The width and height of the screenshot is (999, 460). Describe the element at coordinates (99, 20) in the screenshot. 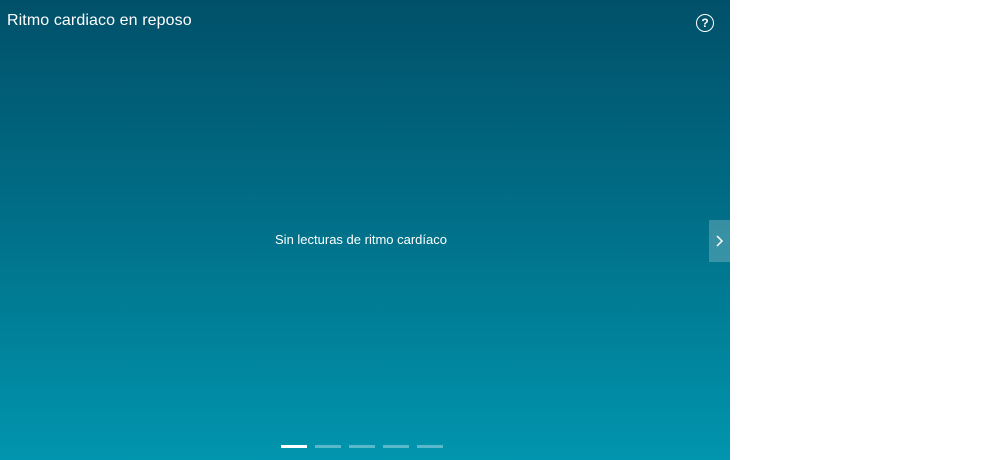

I see `tile-title: Ritmo cardiaco en reposo` at that location.